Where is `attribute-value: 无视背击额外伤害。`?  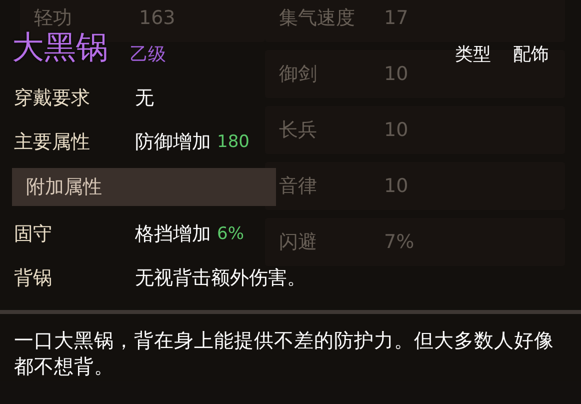
attribute-value: 无视背击额外伤害。 is located at coordinates (220, 278).